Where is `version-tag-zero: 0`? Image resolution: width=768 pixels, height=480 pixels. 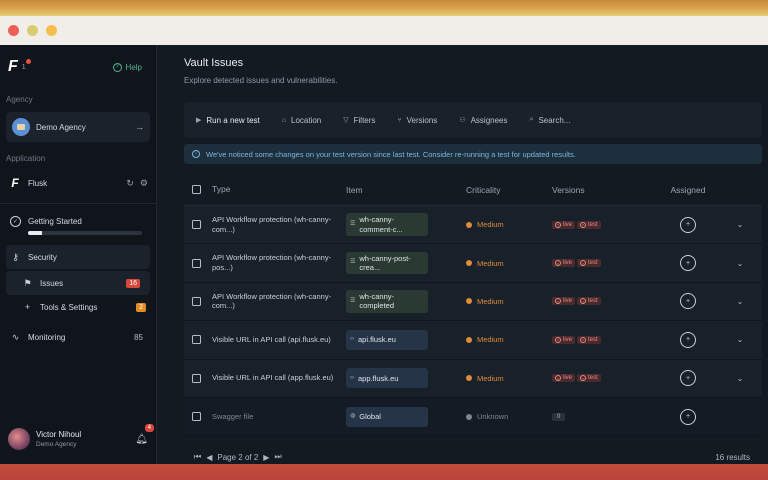 version-tag-zero: 0 is located at coordinates (559, 416).